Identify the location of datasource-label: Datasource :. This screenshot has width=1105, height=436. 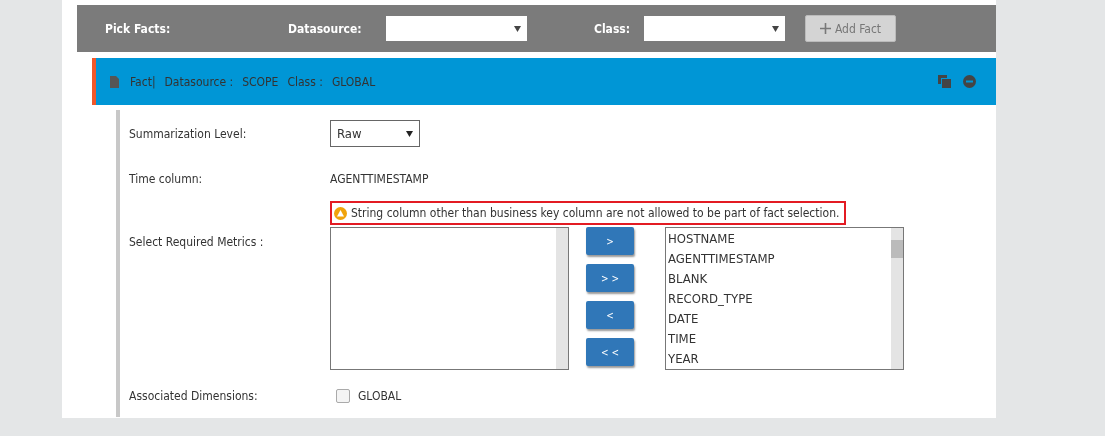
(199, 81).